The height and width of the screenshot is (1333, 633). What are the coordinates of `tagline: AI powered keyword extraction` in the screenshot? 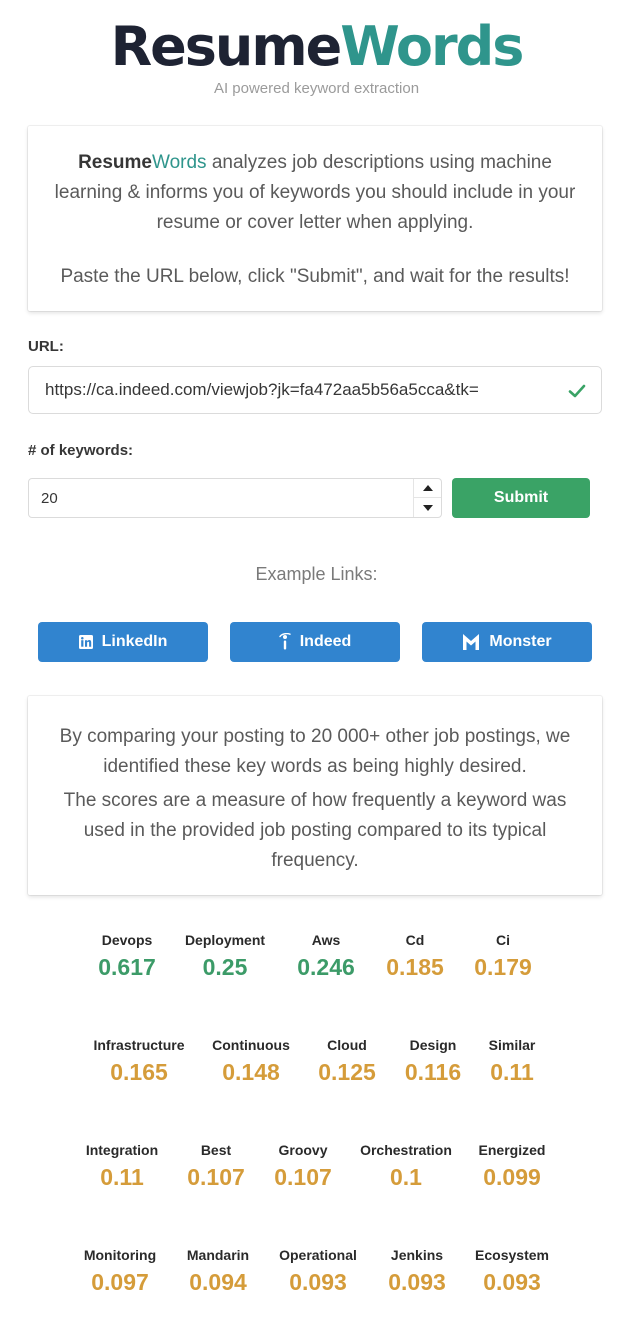 It's located at (316, 88).